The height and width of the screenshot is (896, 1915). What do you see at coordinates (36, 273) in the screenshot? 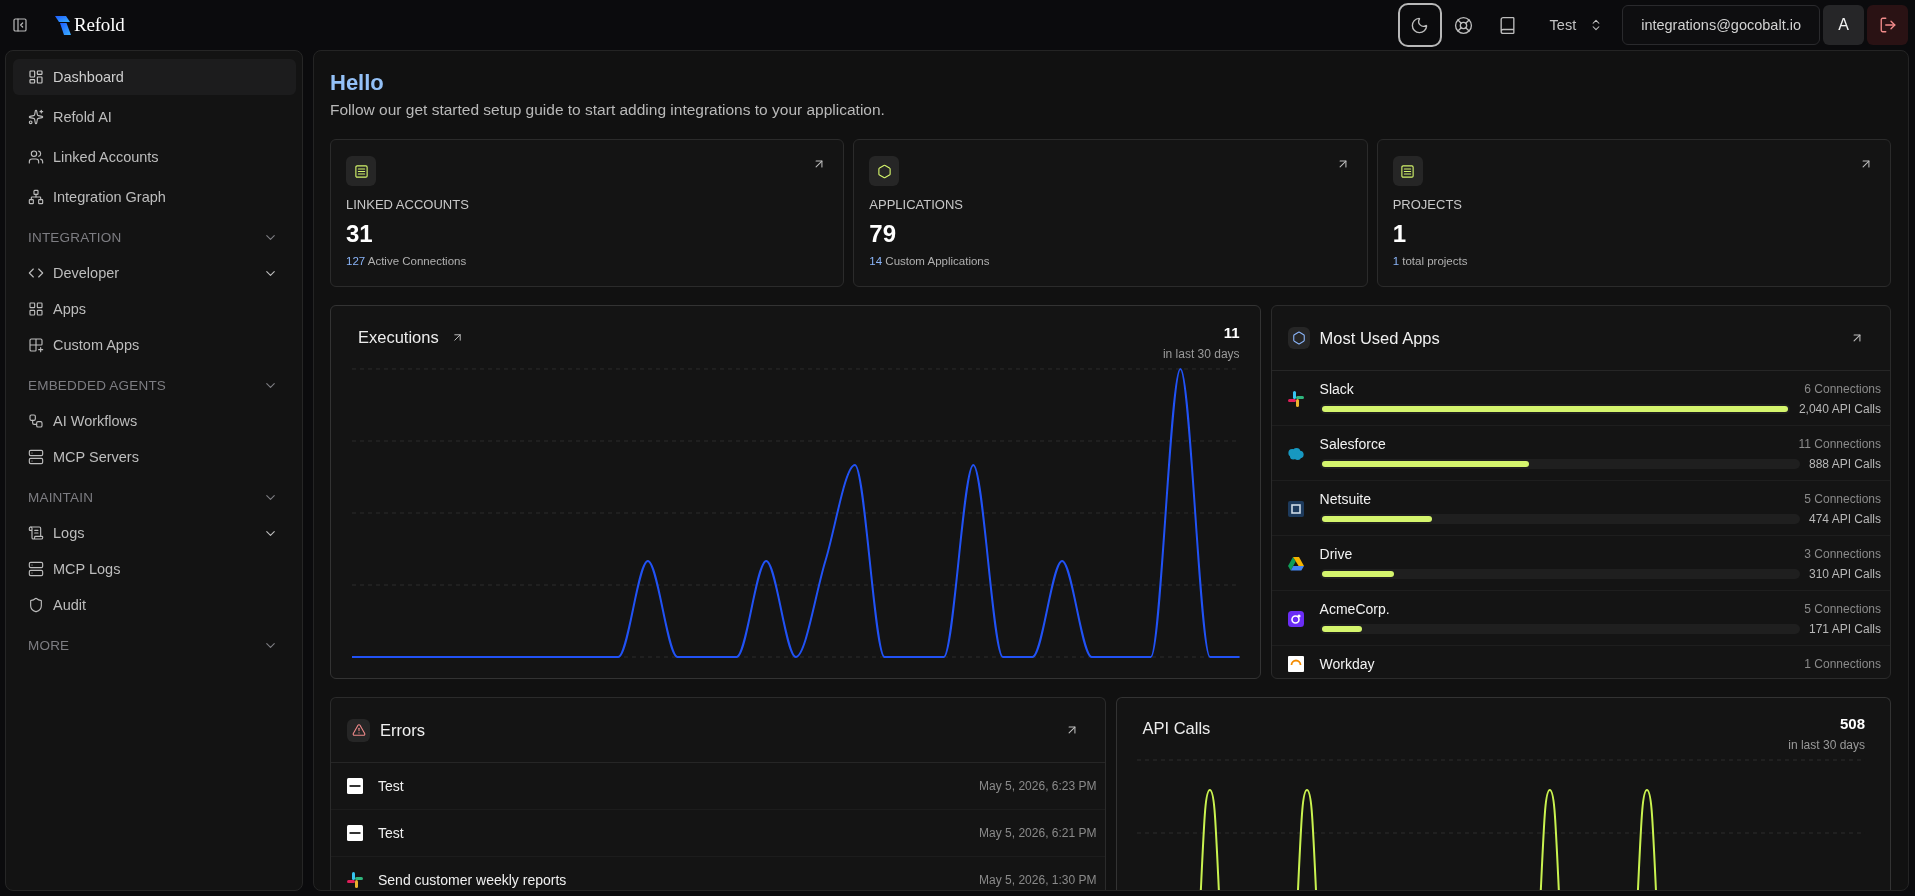
I see `code-icon` at bounding box center [36, 273].